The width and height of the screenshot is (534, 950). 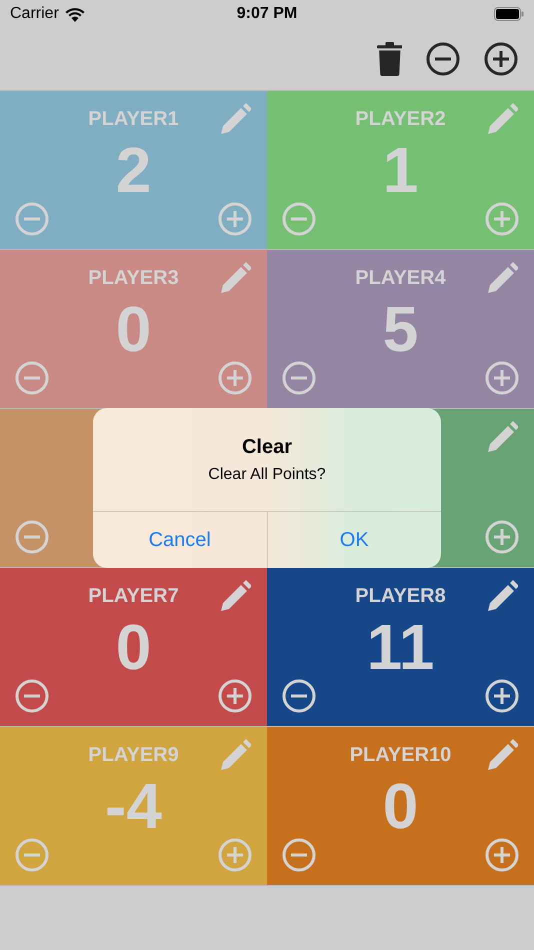 I want to click on player-name: PLAYER3, so click(x=133, y=278).